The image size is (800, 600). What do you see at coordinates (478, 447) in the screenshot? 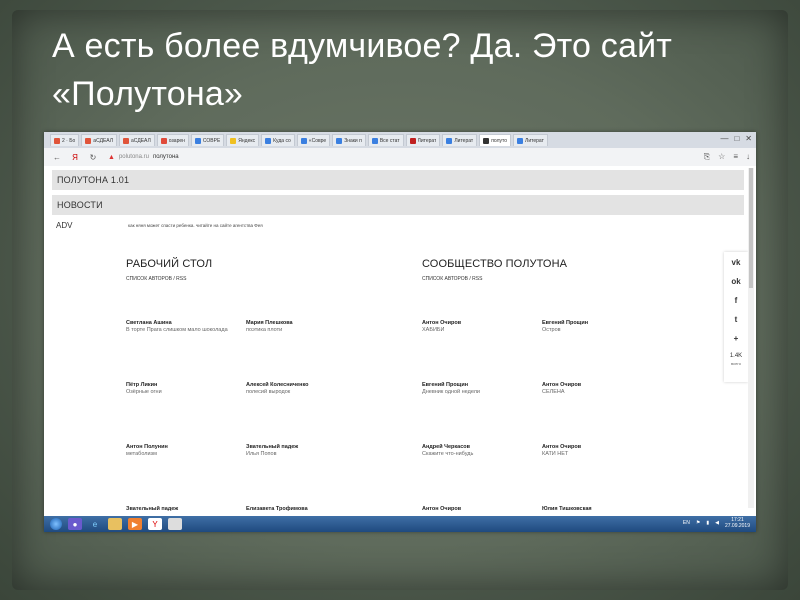
I see `author-name: Андрей Черкасов` at bounding box center [478, 447].